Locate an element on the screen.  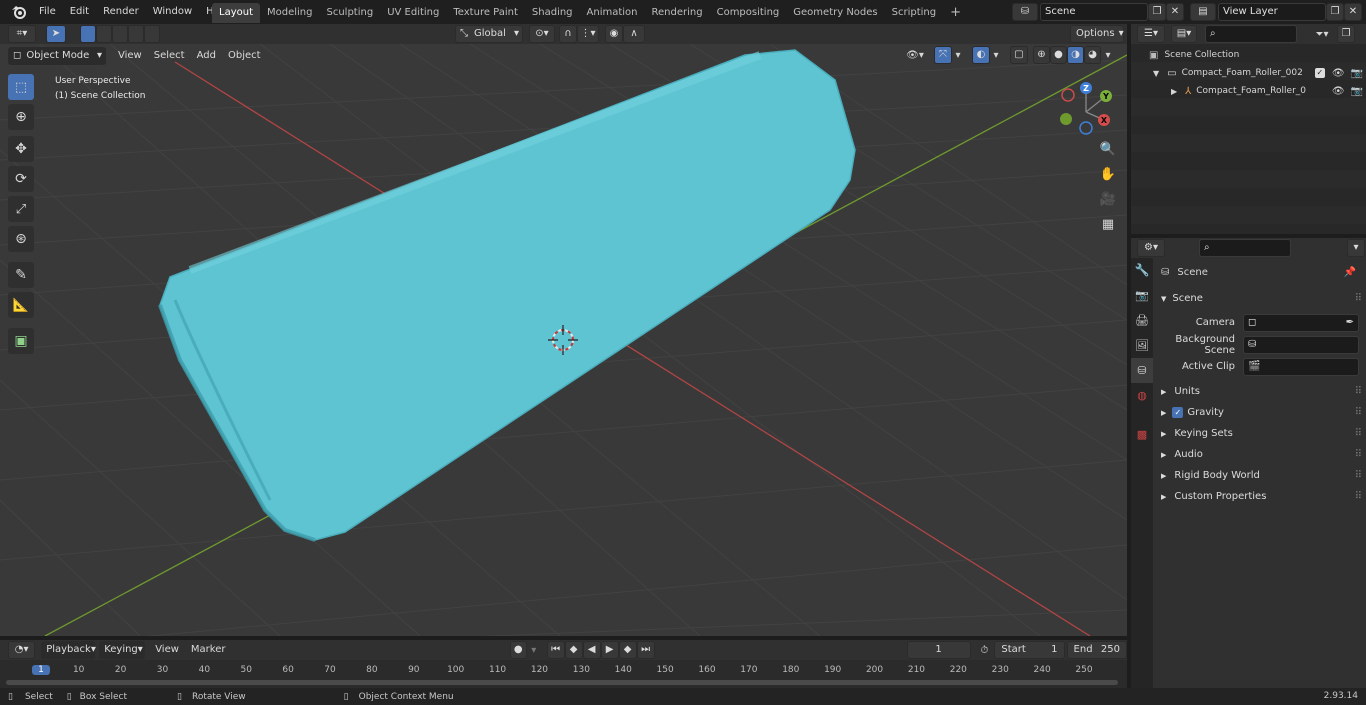
blender-logo-icon is located at coordinates (19, 12).